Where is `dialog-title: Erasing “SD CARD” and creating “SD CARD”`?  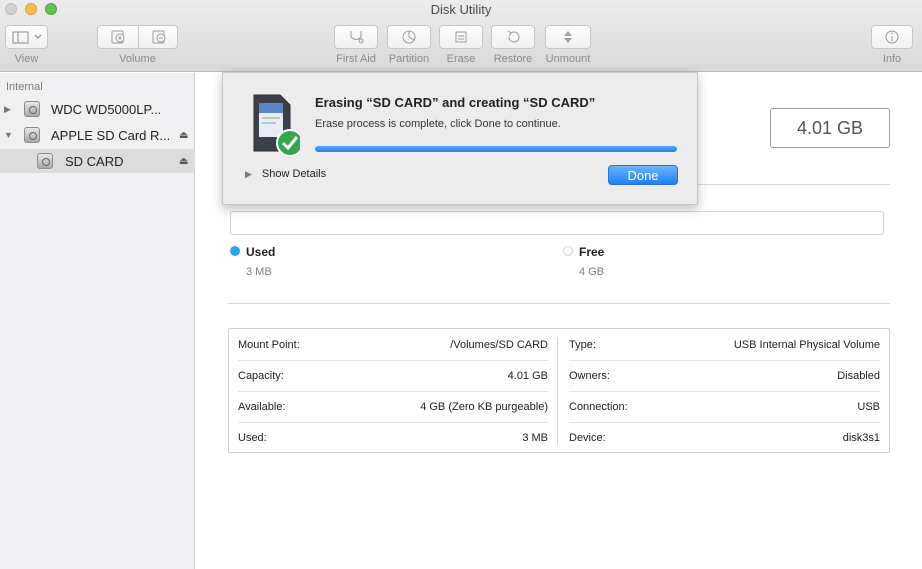
dialog-title: Erasing “SD CARD” and creating “SD CARD” is located at coordinates (455, 102).